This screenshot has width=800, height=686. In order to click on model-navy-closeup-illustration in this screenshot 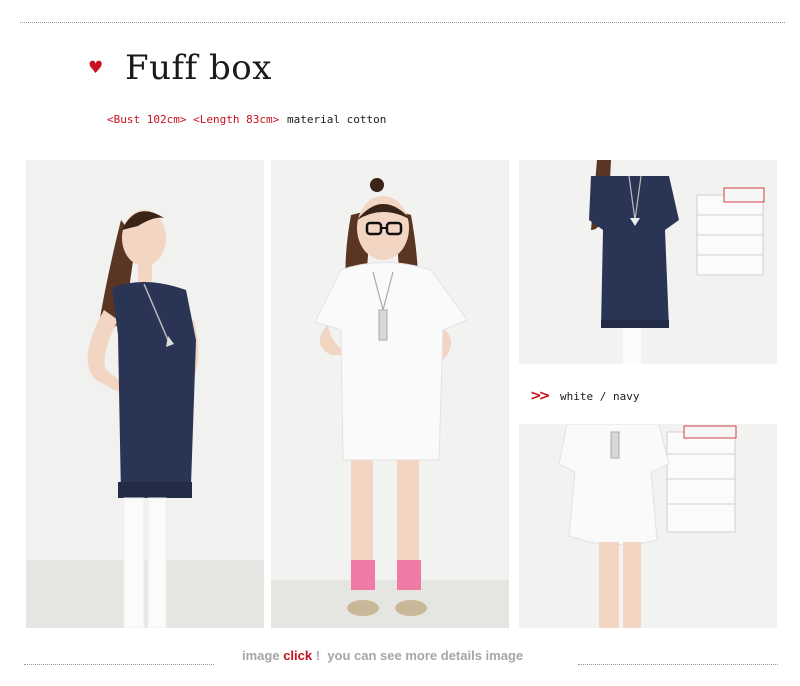, I will do `click(648, 262)`.